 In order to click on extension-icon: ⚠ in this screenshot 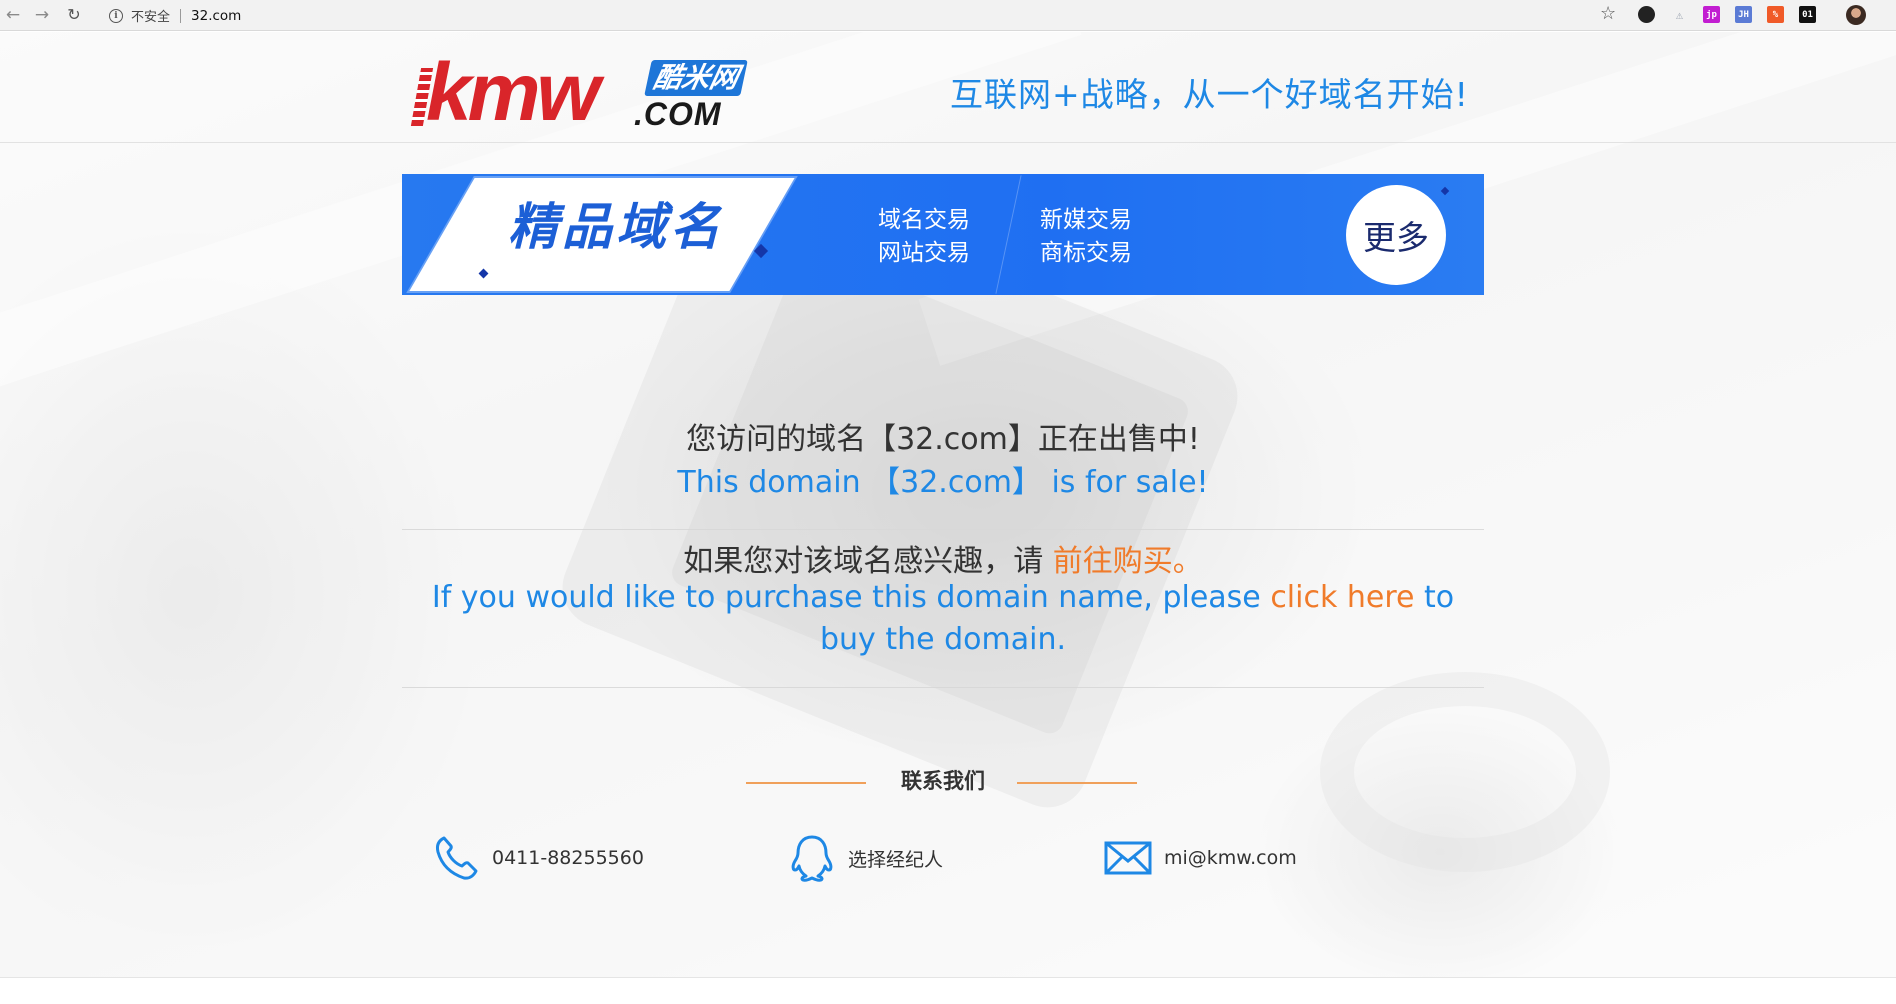, I will do `click(1679, 14)`.